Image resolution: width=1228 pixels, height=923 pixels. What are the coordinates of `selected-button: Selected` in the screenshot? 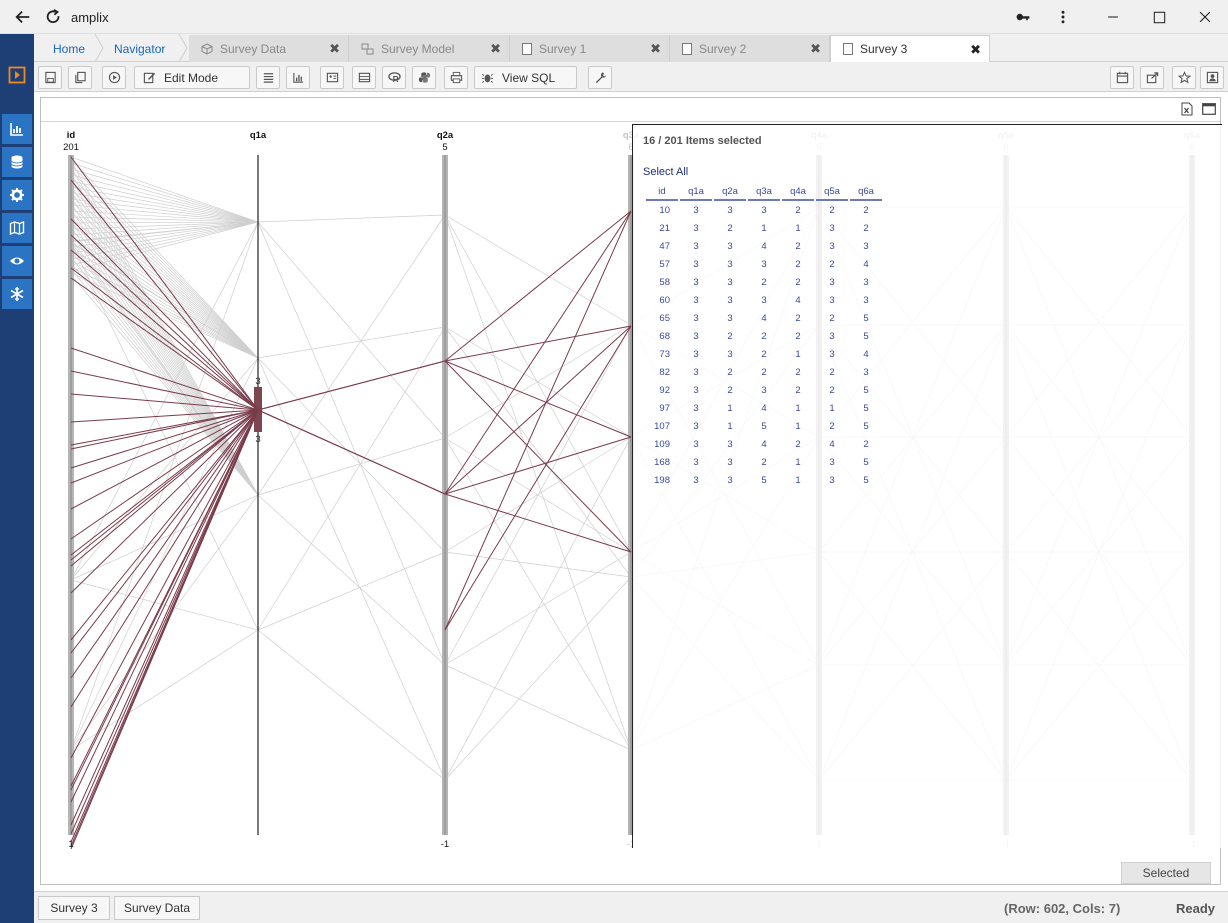 It's located at (1166, 873).